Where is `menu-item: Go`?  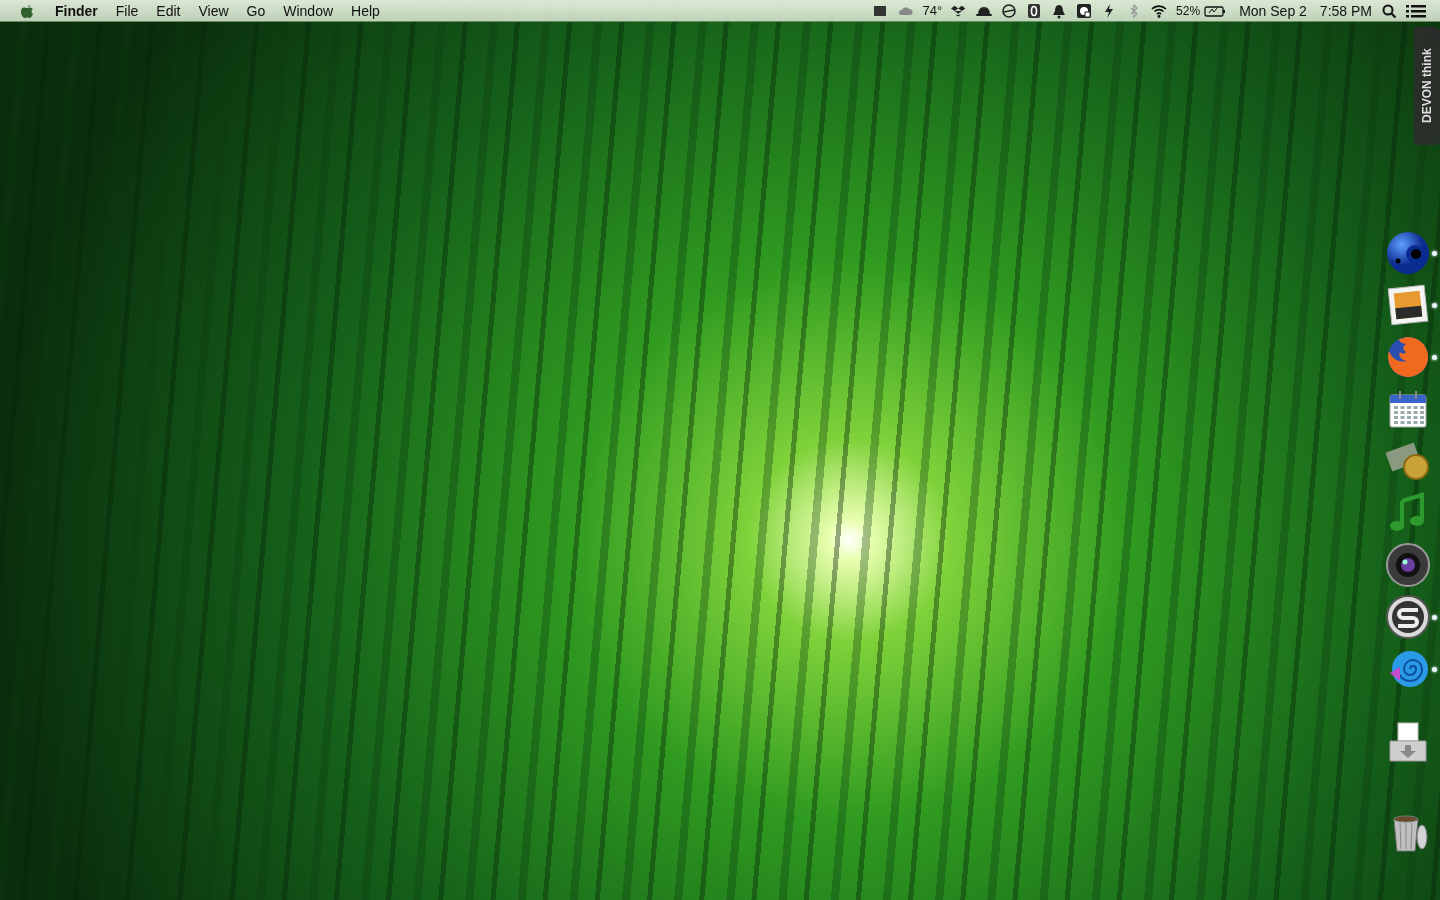 menu-item: Go is located at coordinates (256, 10).